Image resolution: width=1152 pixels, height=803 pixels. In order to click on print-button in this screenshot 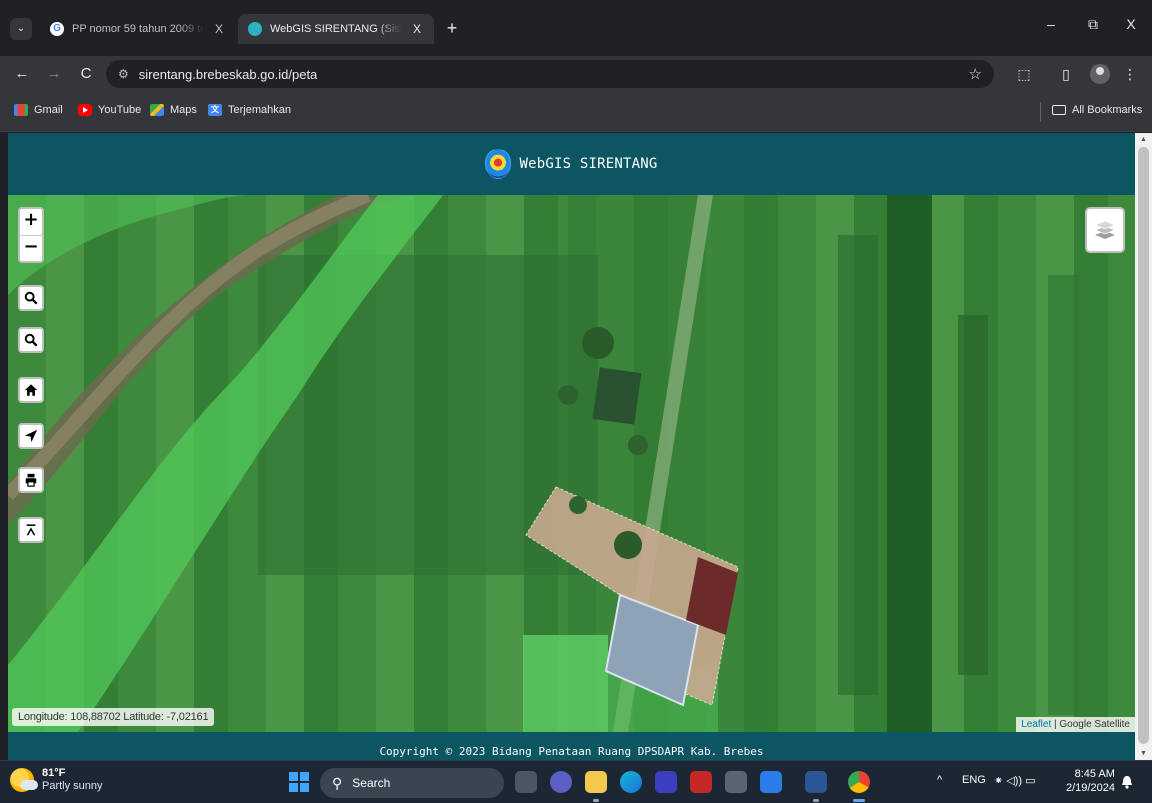, I will do `click(31, 480)`.